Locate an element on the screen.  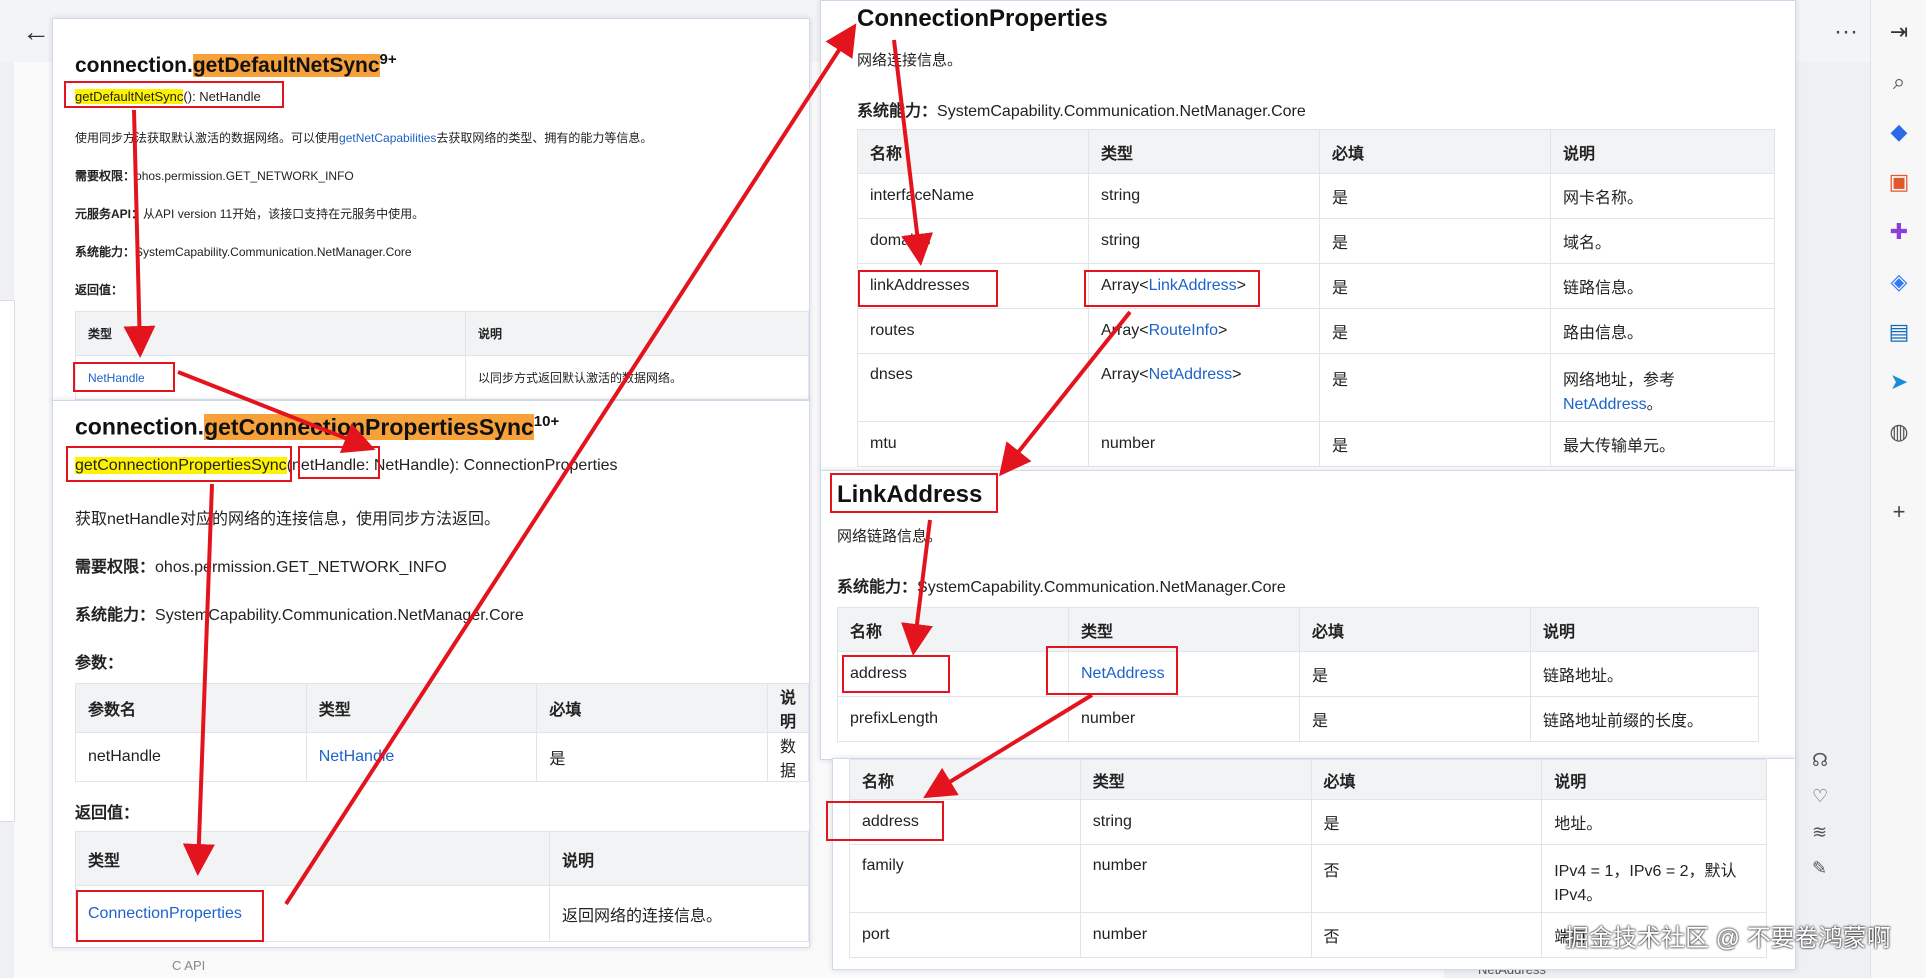
panel2-perm-label: 需要权限： is located at coordinates (115, 567).